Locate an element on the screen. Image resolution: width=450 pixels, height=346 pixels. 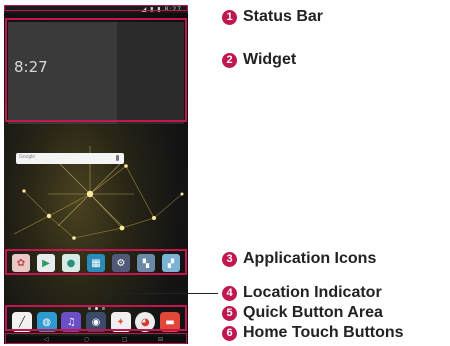
callout-label: Status Bar is located at coordinates (283, 16).